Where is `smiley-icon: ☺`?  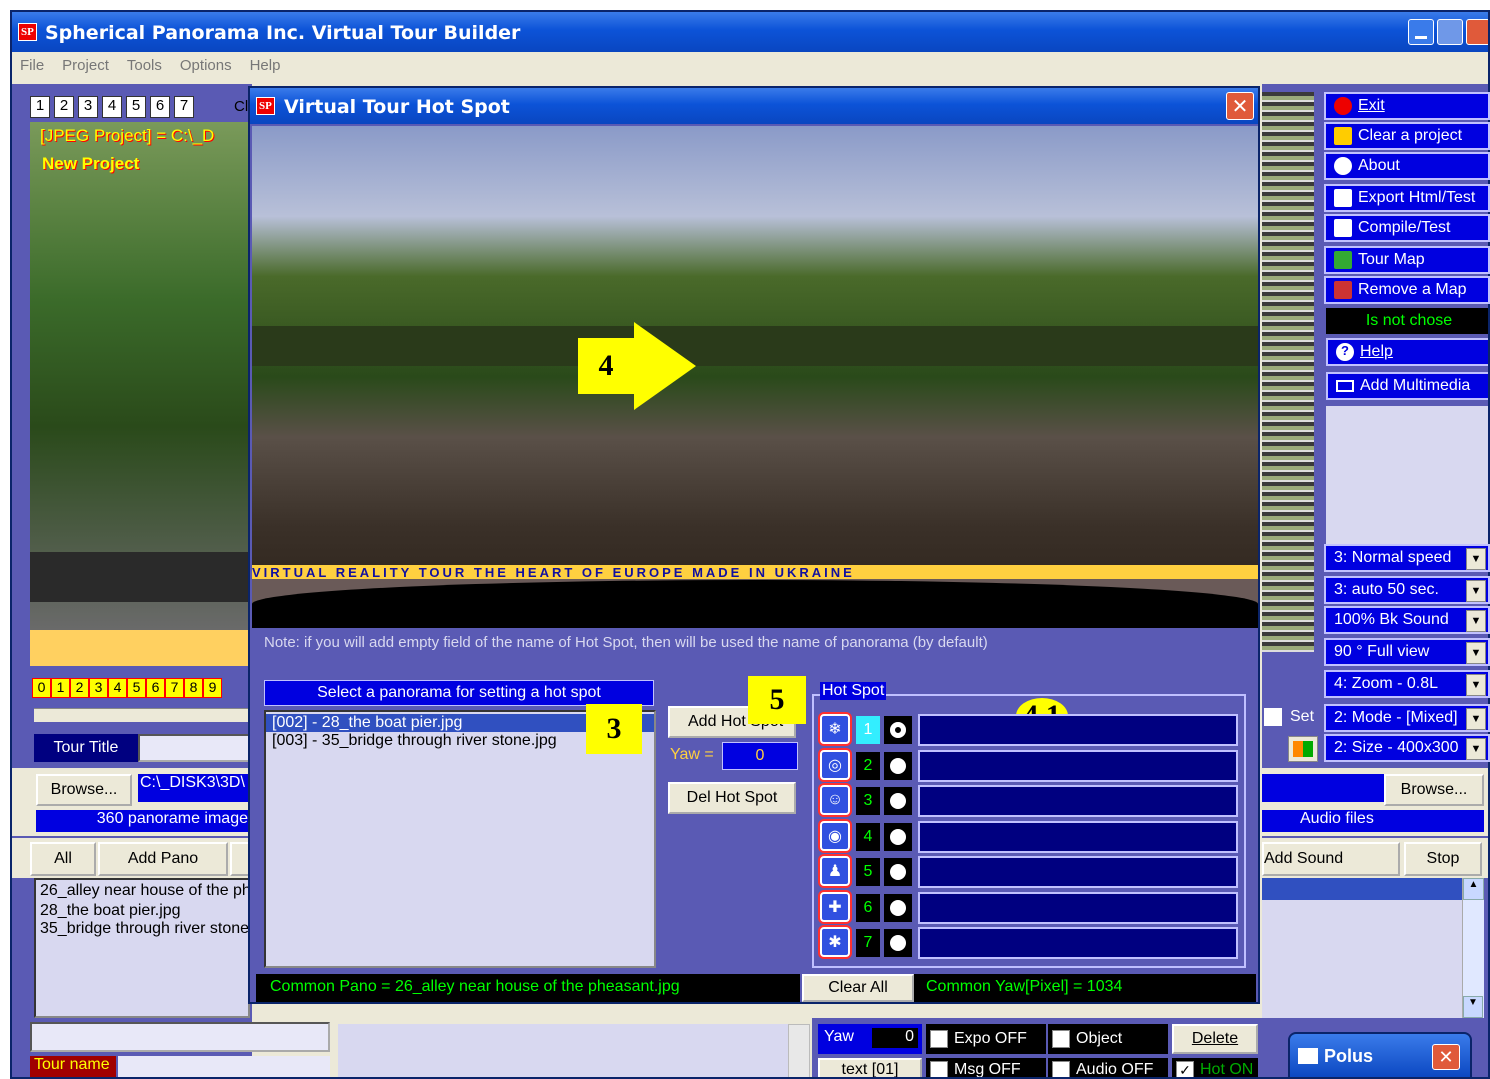
smiley-icon: ☺ is located at coordinates (835, 800).